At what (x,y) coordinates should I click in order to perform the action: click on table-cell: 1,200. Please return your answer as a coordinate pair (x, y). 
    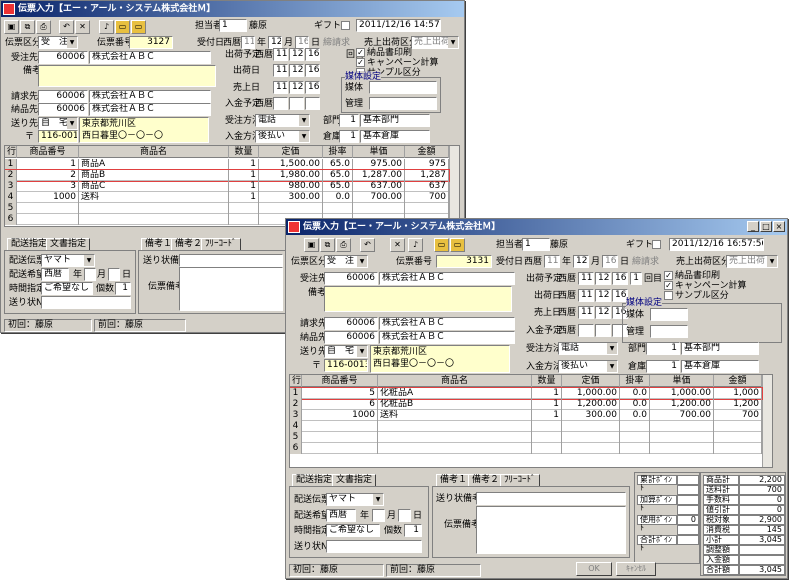
    Looking at the image, I should click on (738, 404).